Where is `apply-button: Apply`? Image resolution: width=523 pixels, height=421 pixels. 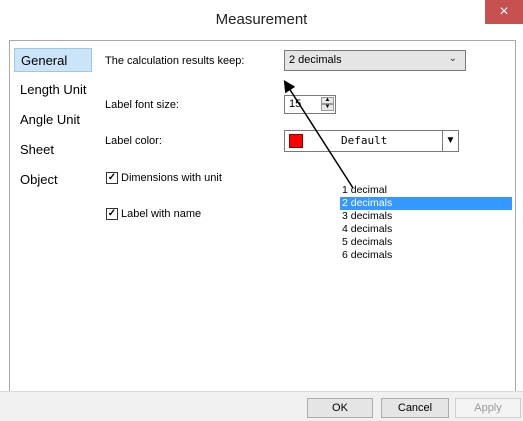 apply-button: Apply is located at coordinates (488, 408).